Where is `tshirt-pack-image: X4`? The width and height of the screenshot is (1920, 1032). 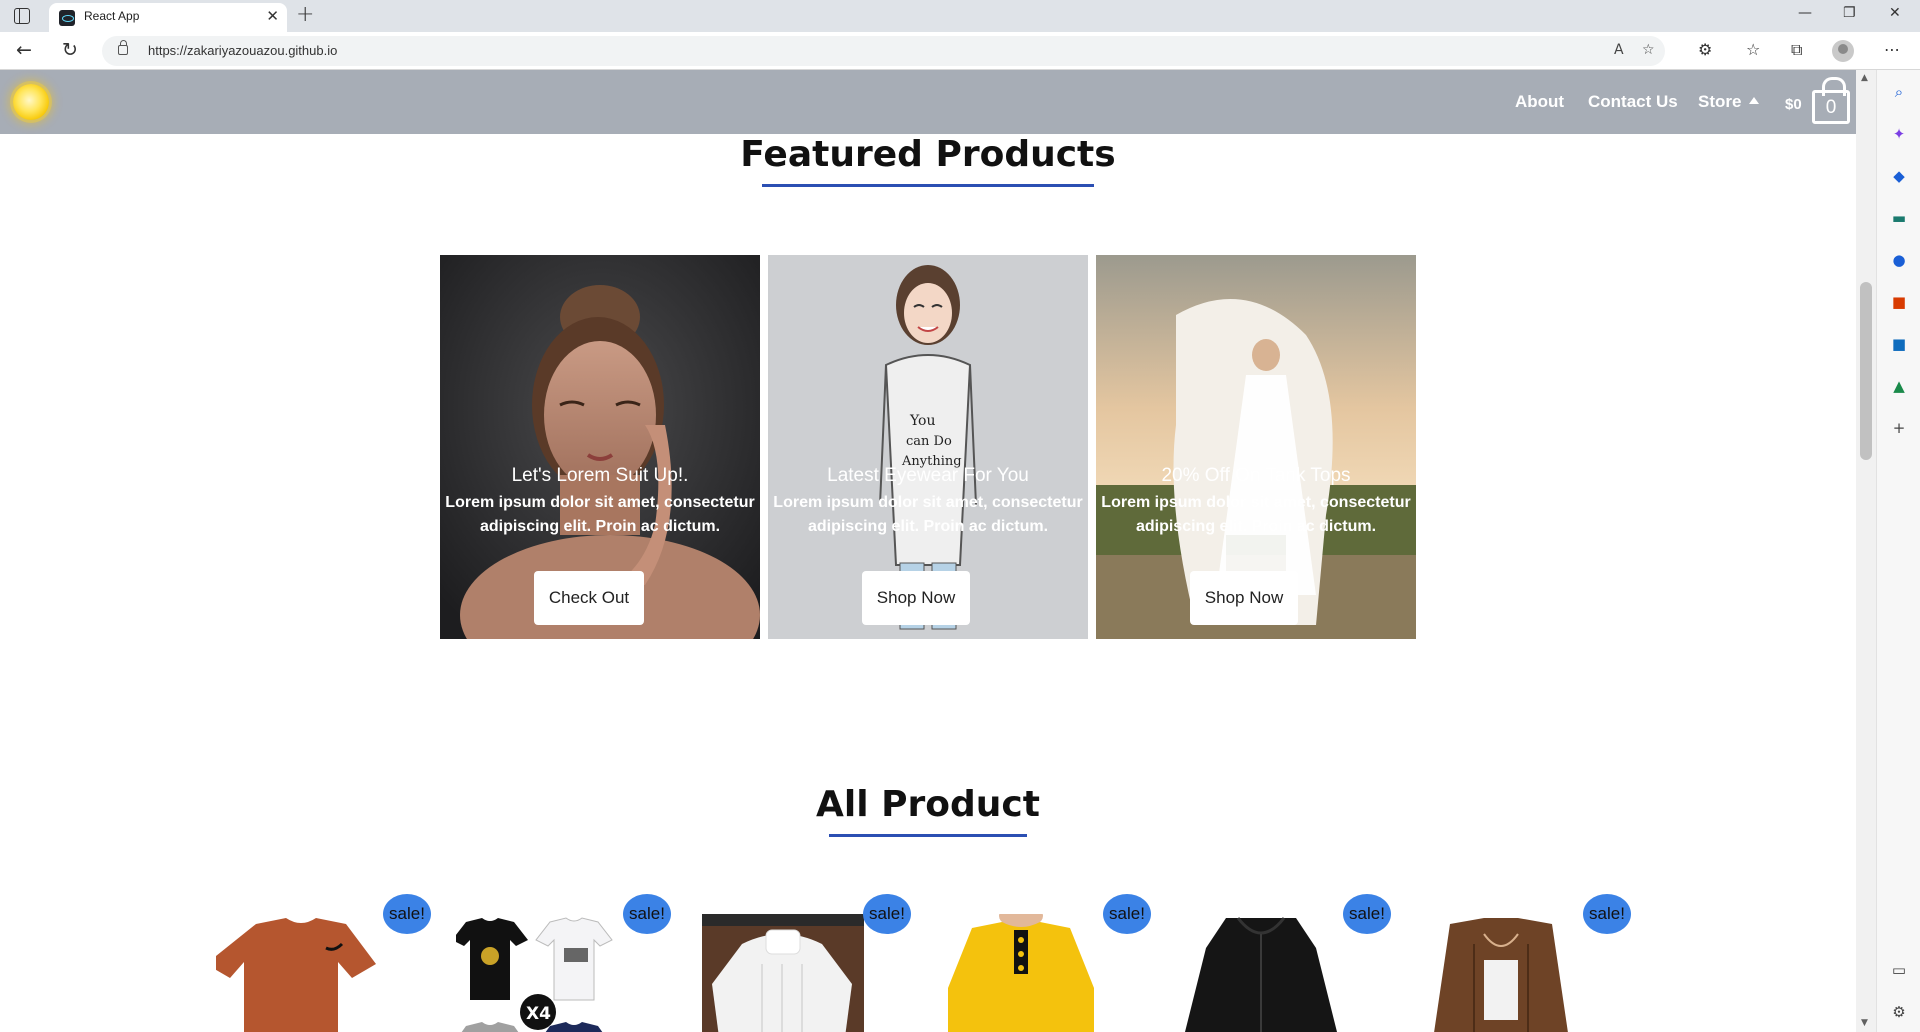
tshirt-pack-image: X4 is located at coordinates (541, 973).